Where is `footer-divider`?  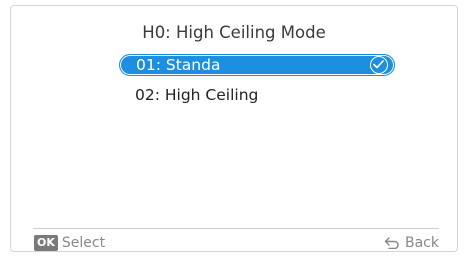
footer-divider is located at coordinates (236, 228).